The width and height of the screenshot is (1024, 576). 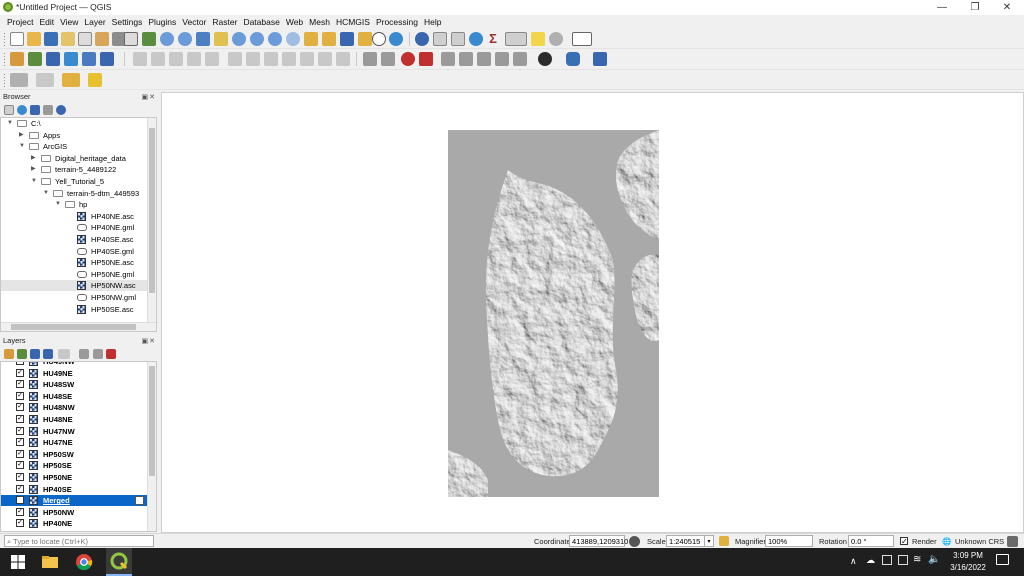 What do you see at coordinates (185, 39) in the screenshot?
I see `zoom-out-icon` at bounding box center [185, 39].